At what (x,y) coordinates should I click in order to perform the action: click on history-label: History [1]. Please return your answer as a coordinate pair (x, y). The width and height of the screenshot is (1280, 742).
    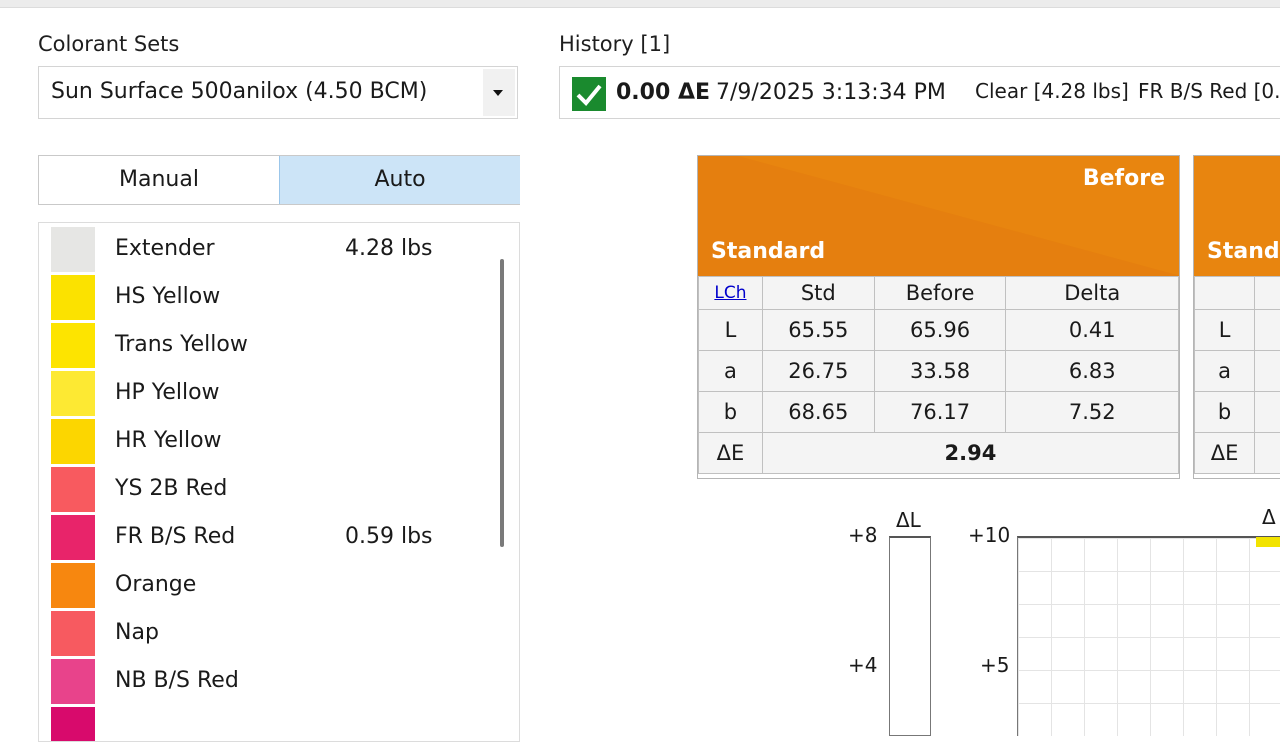
    Looking at the image, I should click on (615, 44).